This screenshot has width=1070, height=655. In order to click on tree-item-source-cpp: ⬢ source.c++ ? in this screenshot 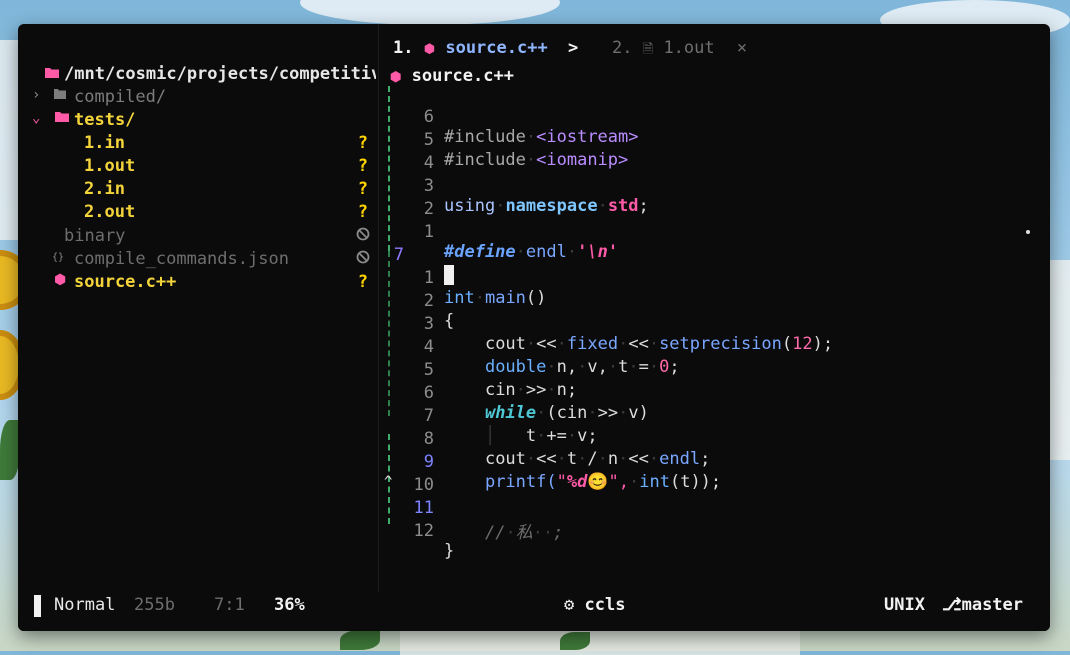, I will do `click(198, 283)`.